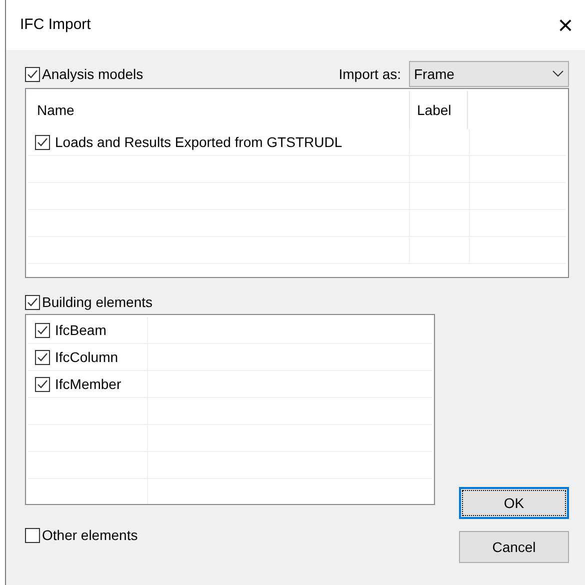 The image size is (585, 585). What do you see at coordinates (489, 74) in the screenshot?
I see `import-as-dropdown: Frame` at bounding box center [489, 74].